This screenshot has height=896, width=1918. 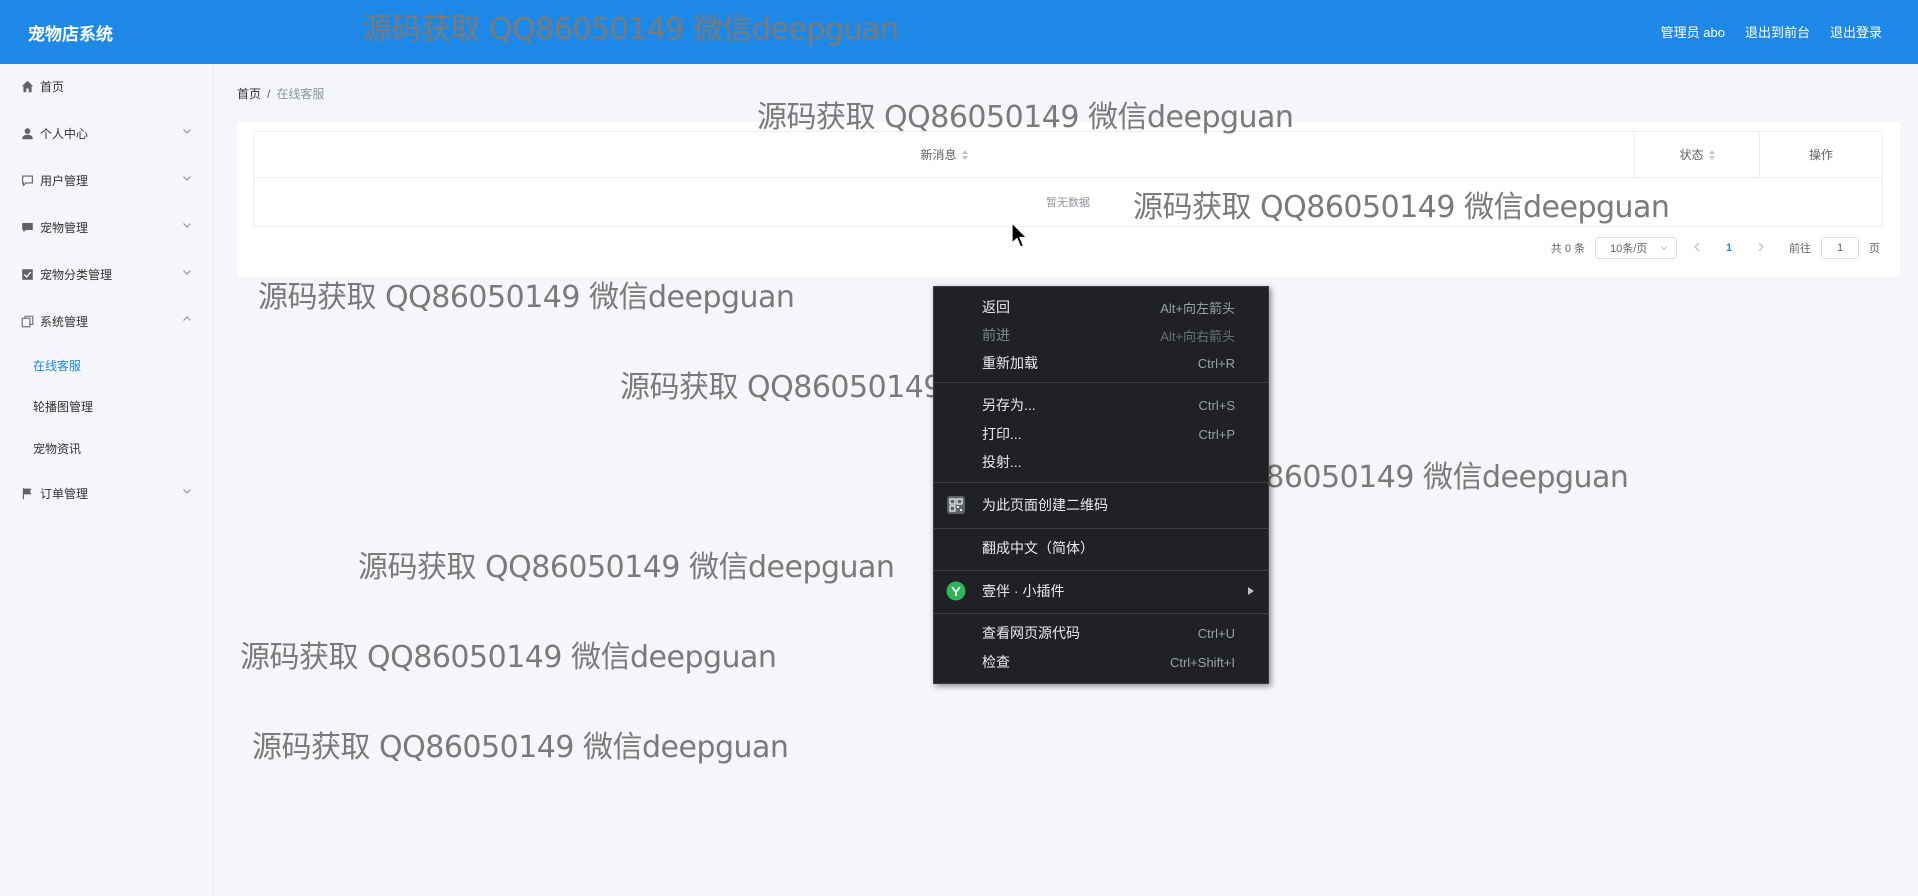 What do you see at coordinates (1010, 363) in the screenshot?
I see `menu-item-label: 重新加载` at bounding box center [1010, 363].